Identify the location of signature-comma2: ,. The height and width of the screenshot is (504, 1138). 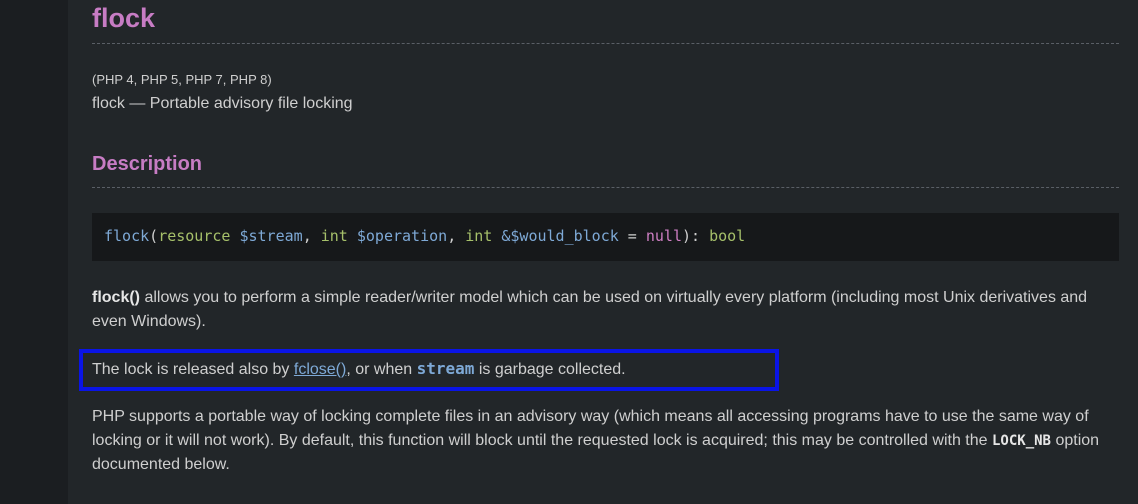
(456, 236).